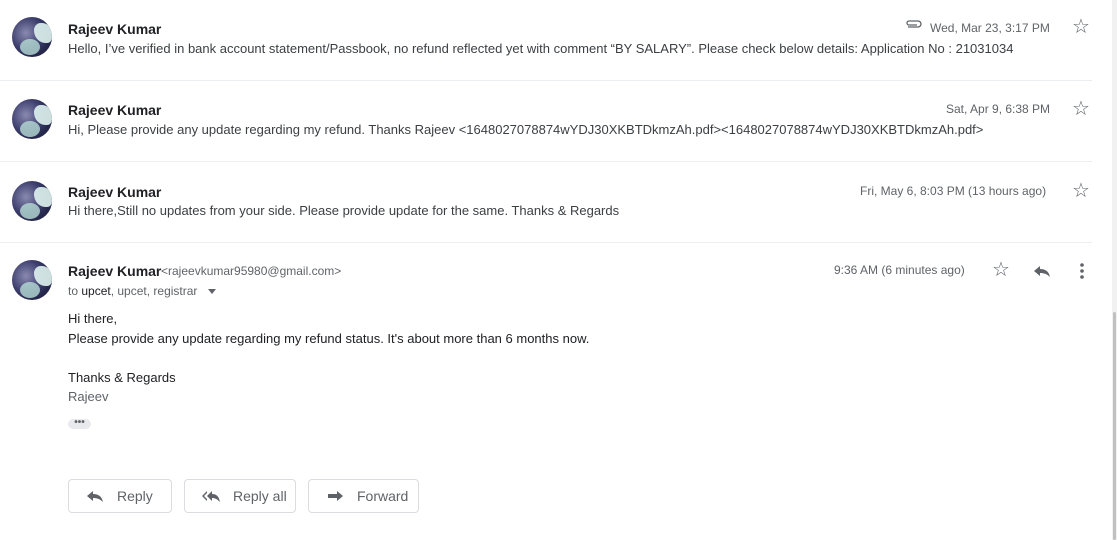  I want to click on expanded-sender-name: Rajeev Kumar, so click(114, 271).